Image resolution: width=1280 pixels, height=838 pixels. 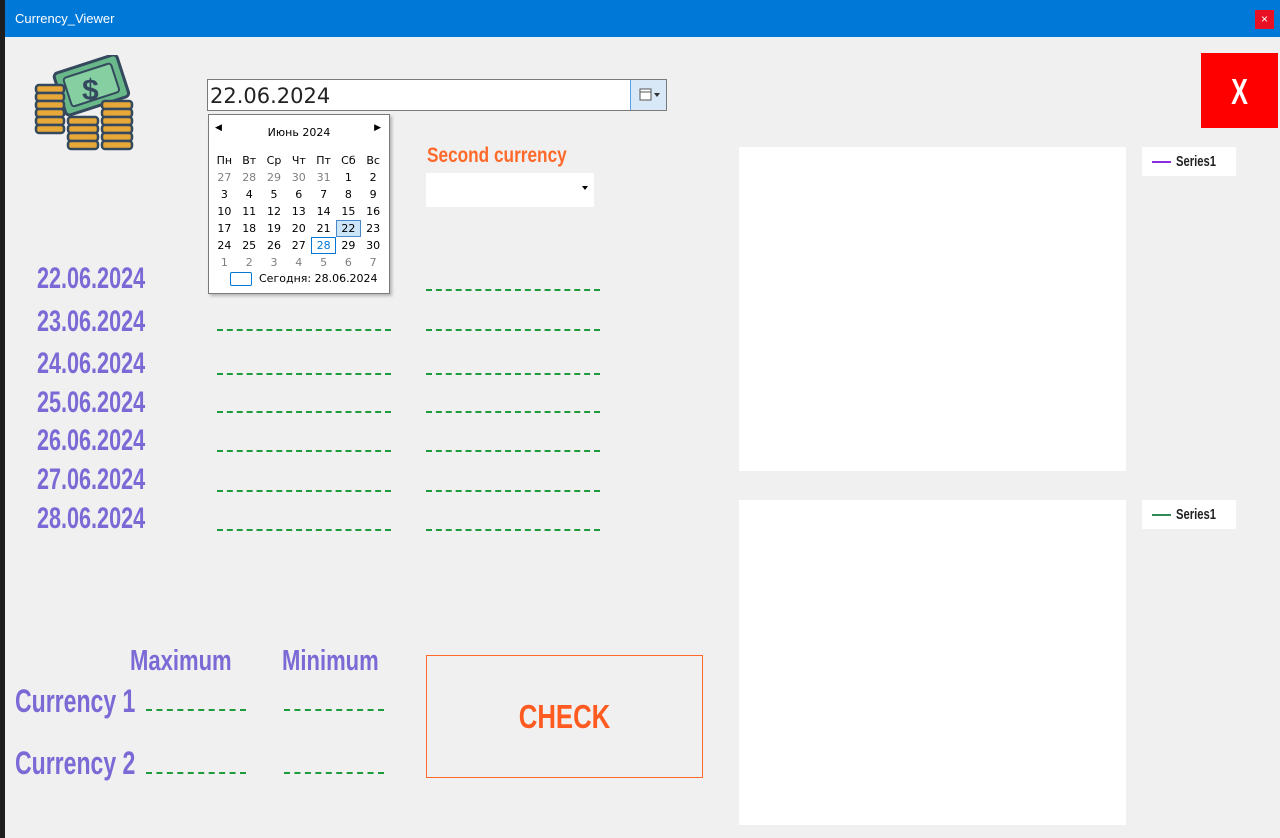 I want to click on calendar-week-row: 24 25 26 27 28 29 30, so click(x=299, y=245).